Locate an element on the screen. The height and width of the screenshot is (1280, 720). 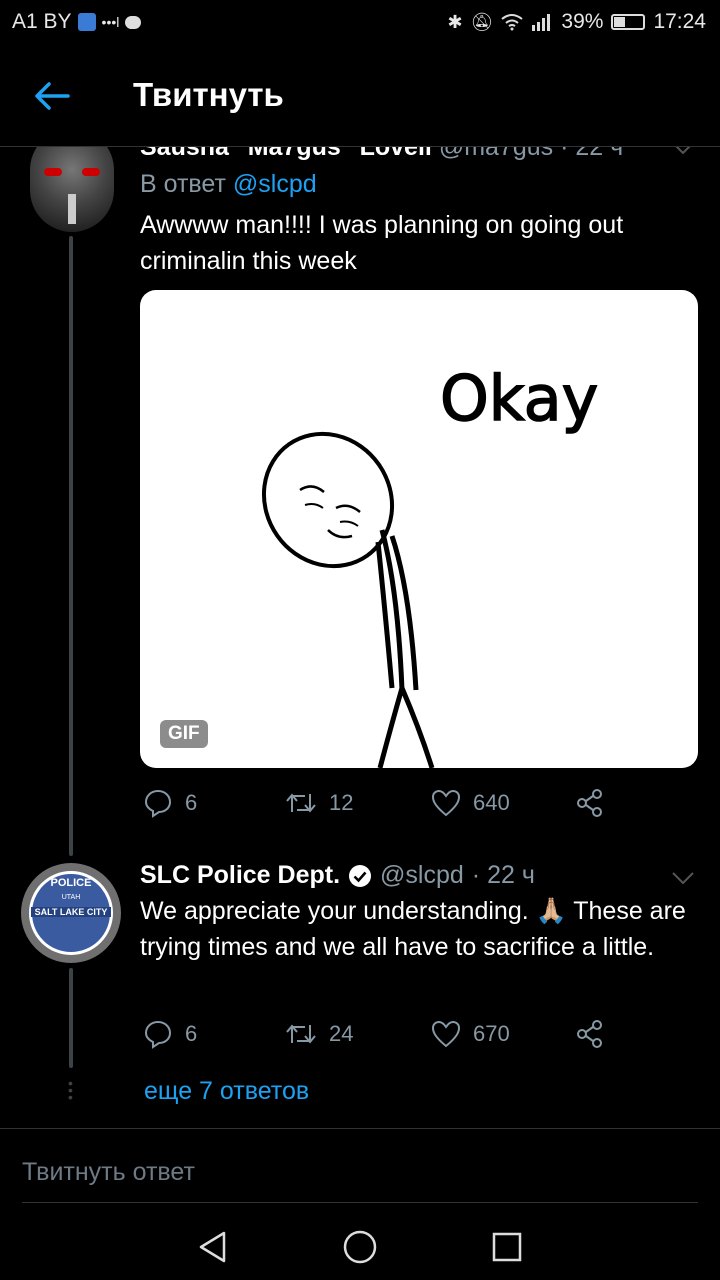
like-button: 640 is located at coordinates (503, 803).